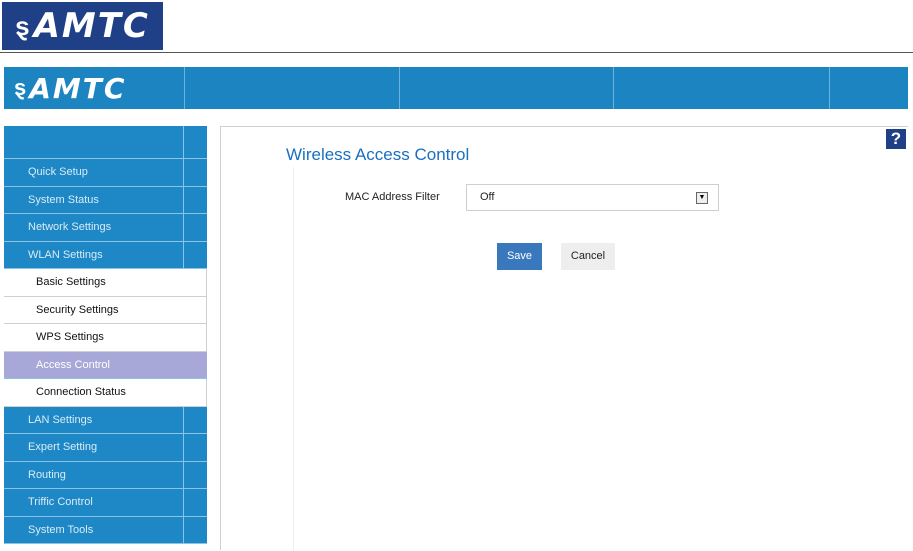  What do you see at coordinates (65, 254) in the screenshot?
I see `sidebar-item-label: WLAN Settings` at bounding box center [65, 254].